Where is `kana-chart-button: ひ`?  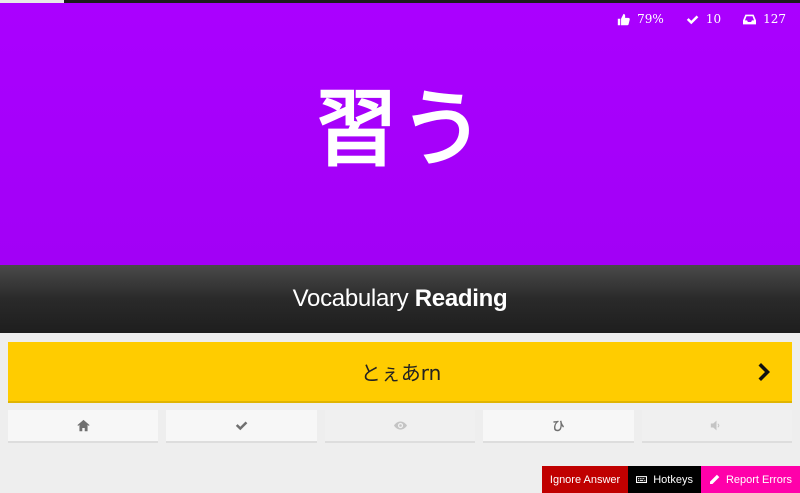 kana-chart-button: ひ is located at coordinates (558, 426).